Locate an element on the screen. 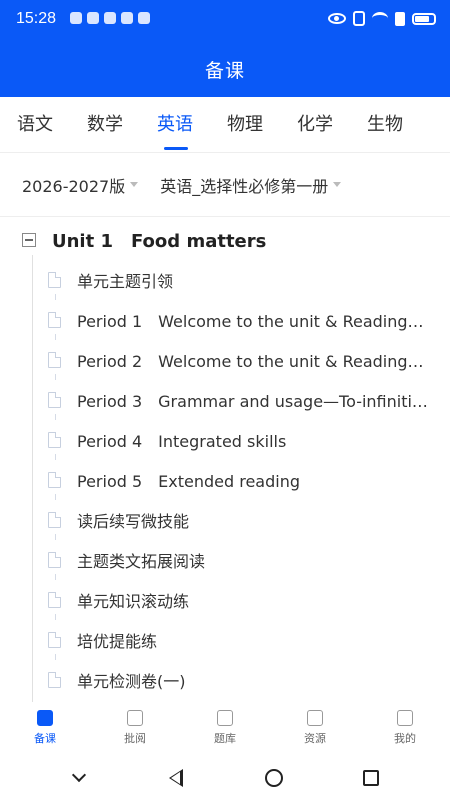  hide-nav-button is located at coordinates (79, 778).